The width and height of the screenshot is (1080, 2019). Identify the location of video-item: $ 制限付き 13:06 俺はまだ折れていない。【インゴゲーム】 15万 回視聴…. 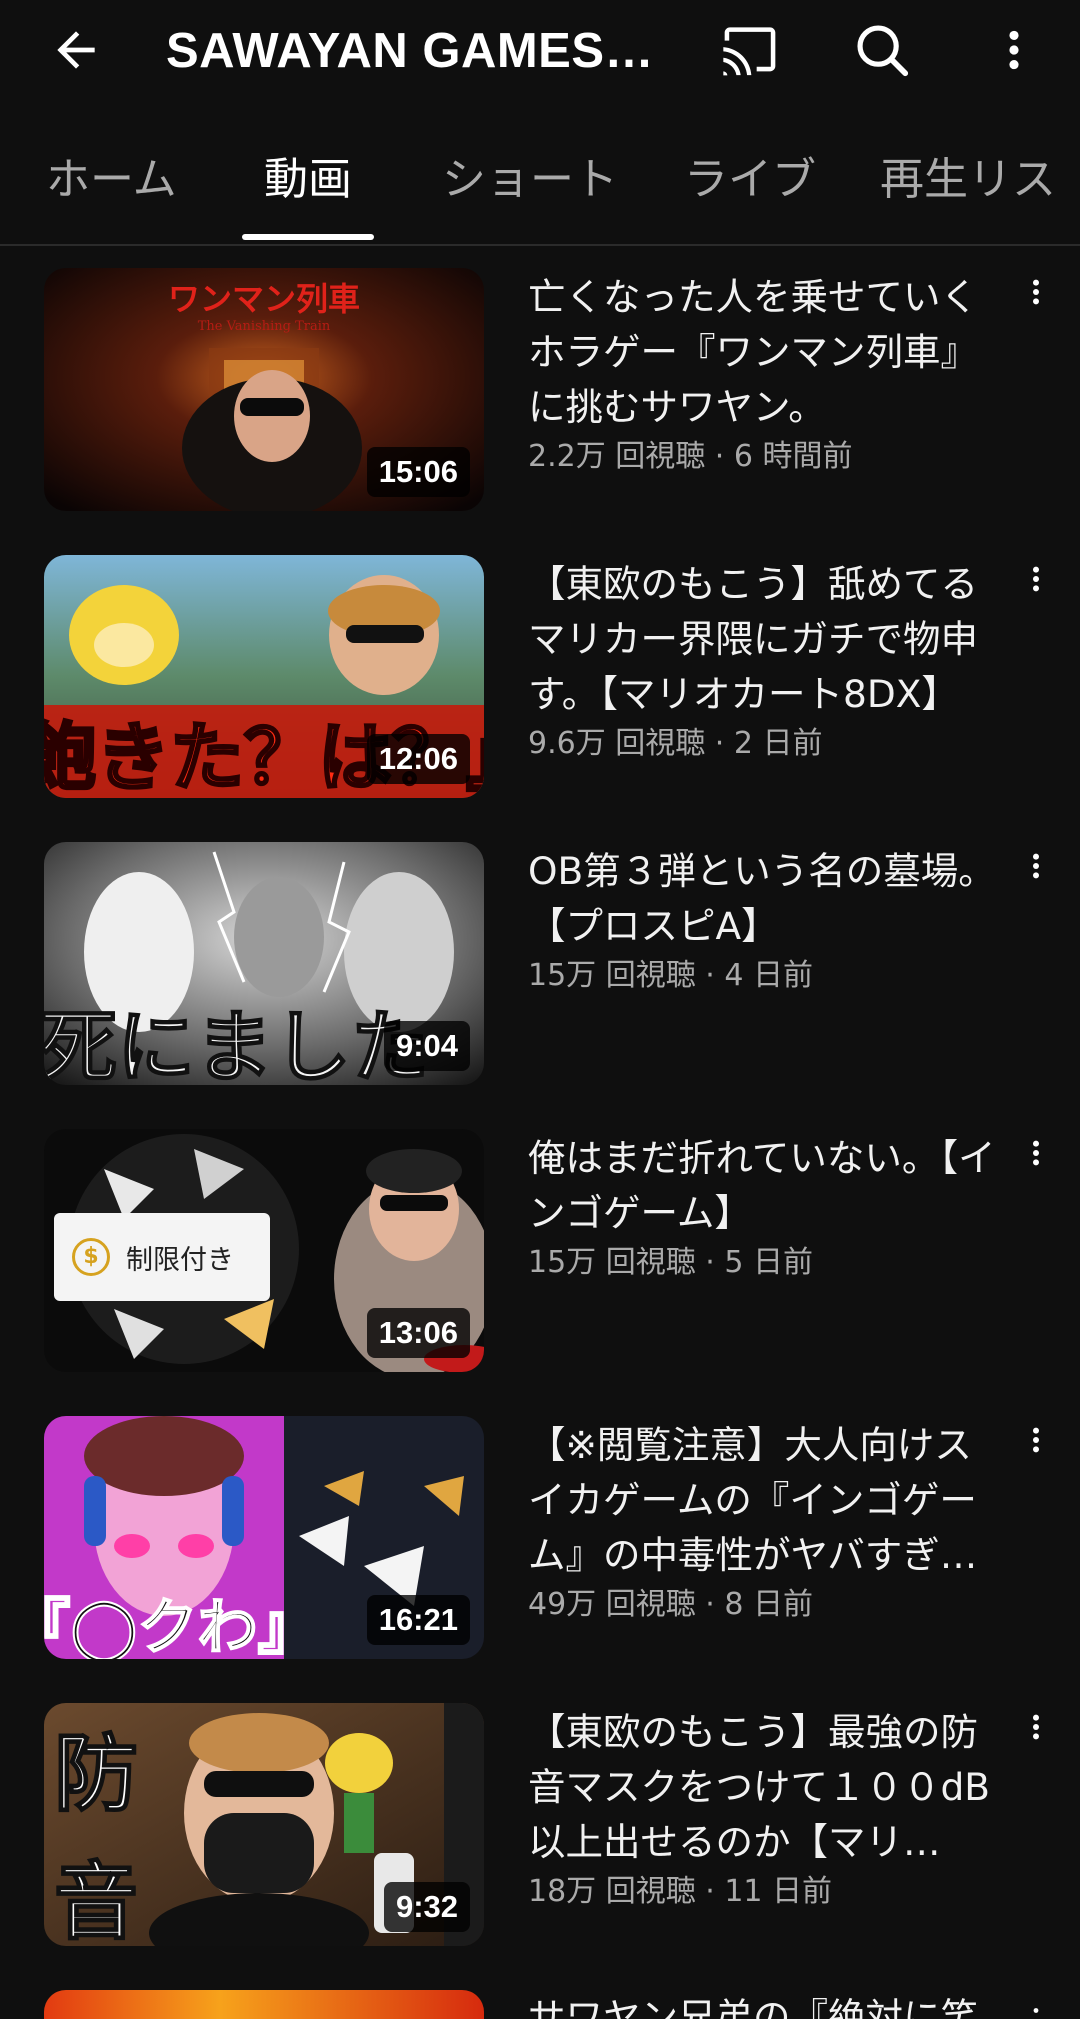
(540, 1250).